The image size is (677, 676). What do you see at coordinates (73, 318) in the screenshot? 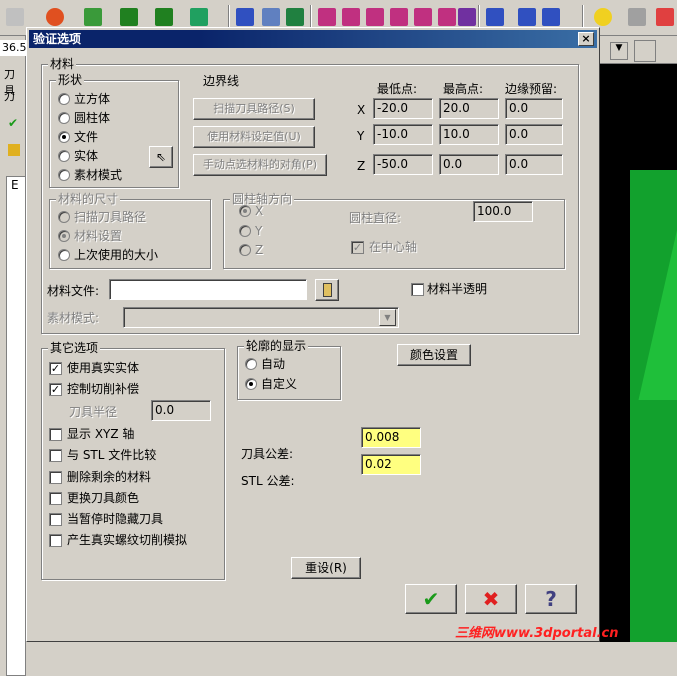
I see `stock-mode-label: 素材模式:` at bounding box center [73, 318].